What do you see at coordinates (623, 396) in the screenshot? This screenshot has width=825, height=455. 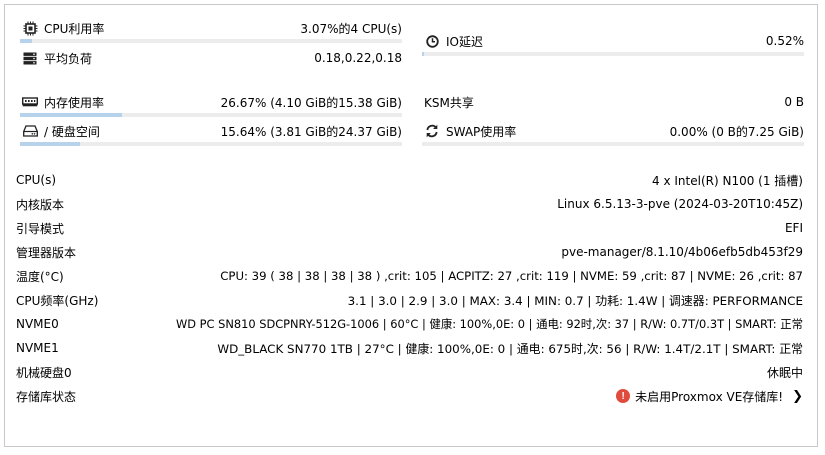 I see `error-circle-icon: !` at bounding box center [623, 396].